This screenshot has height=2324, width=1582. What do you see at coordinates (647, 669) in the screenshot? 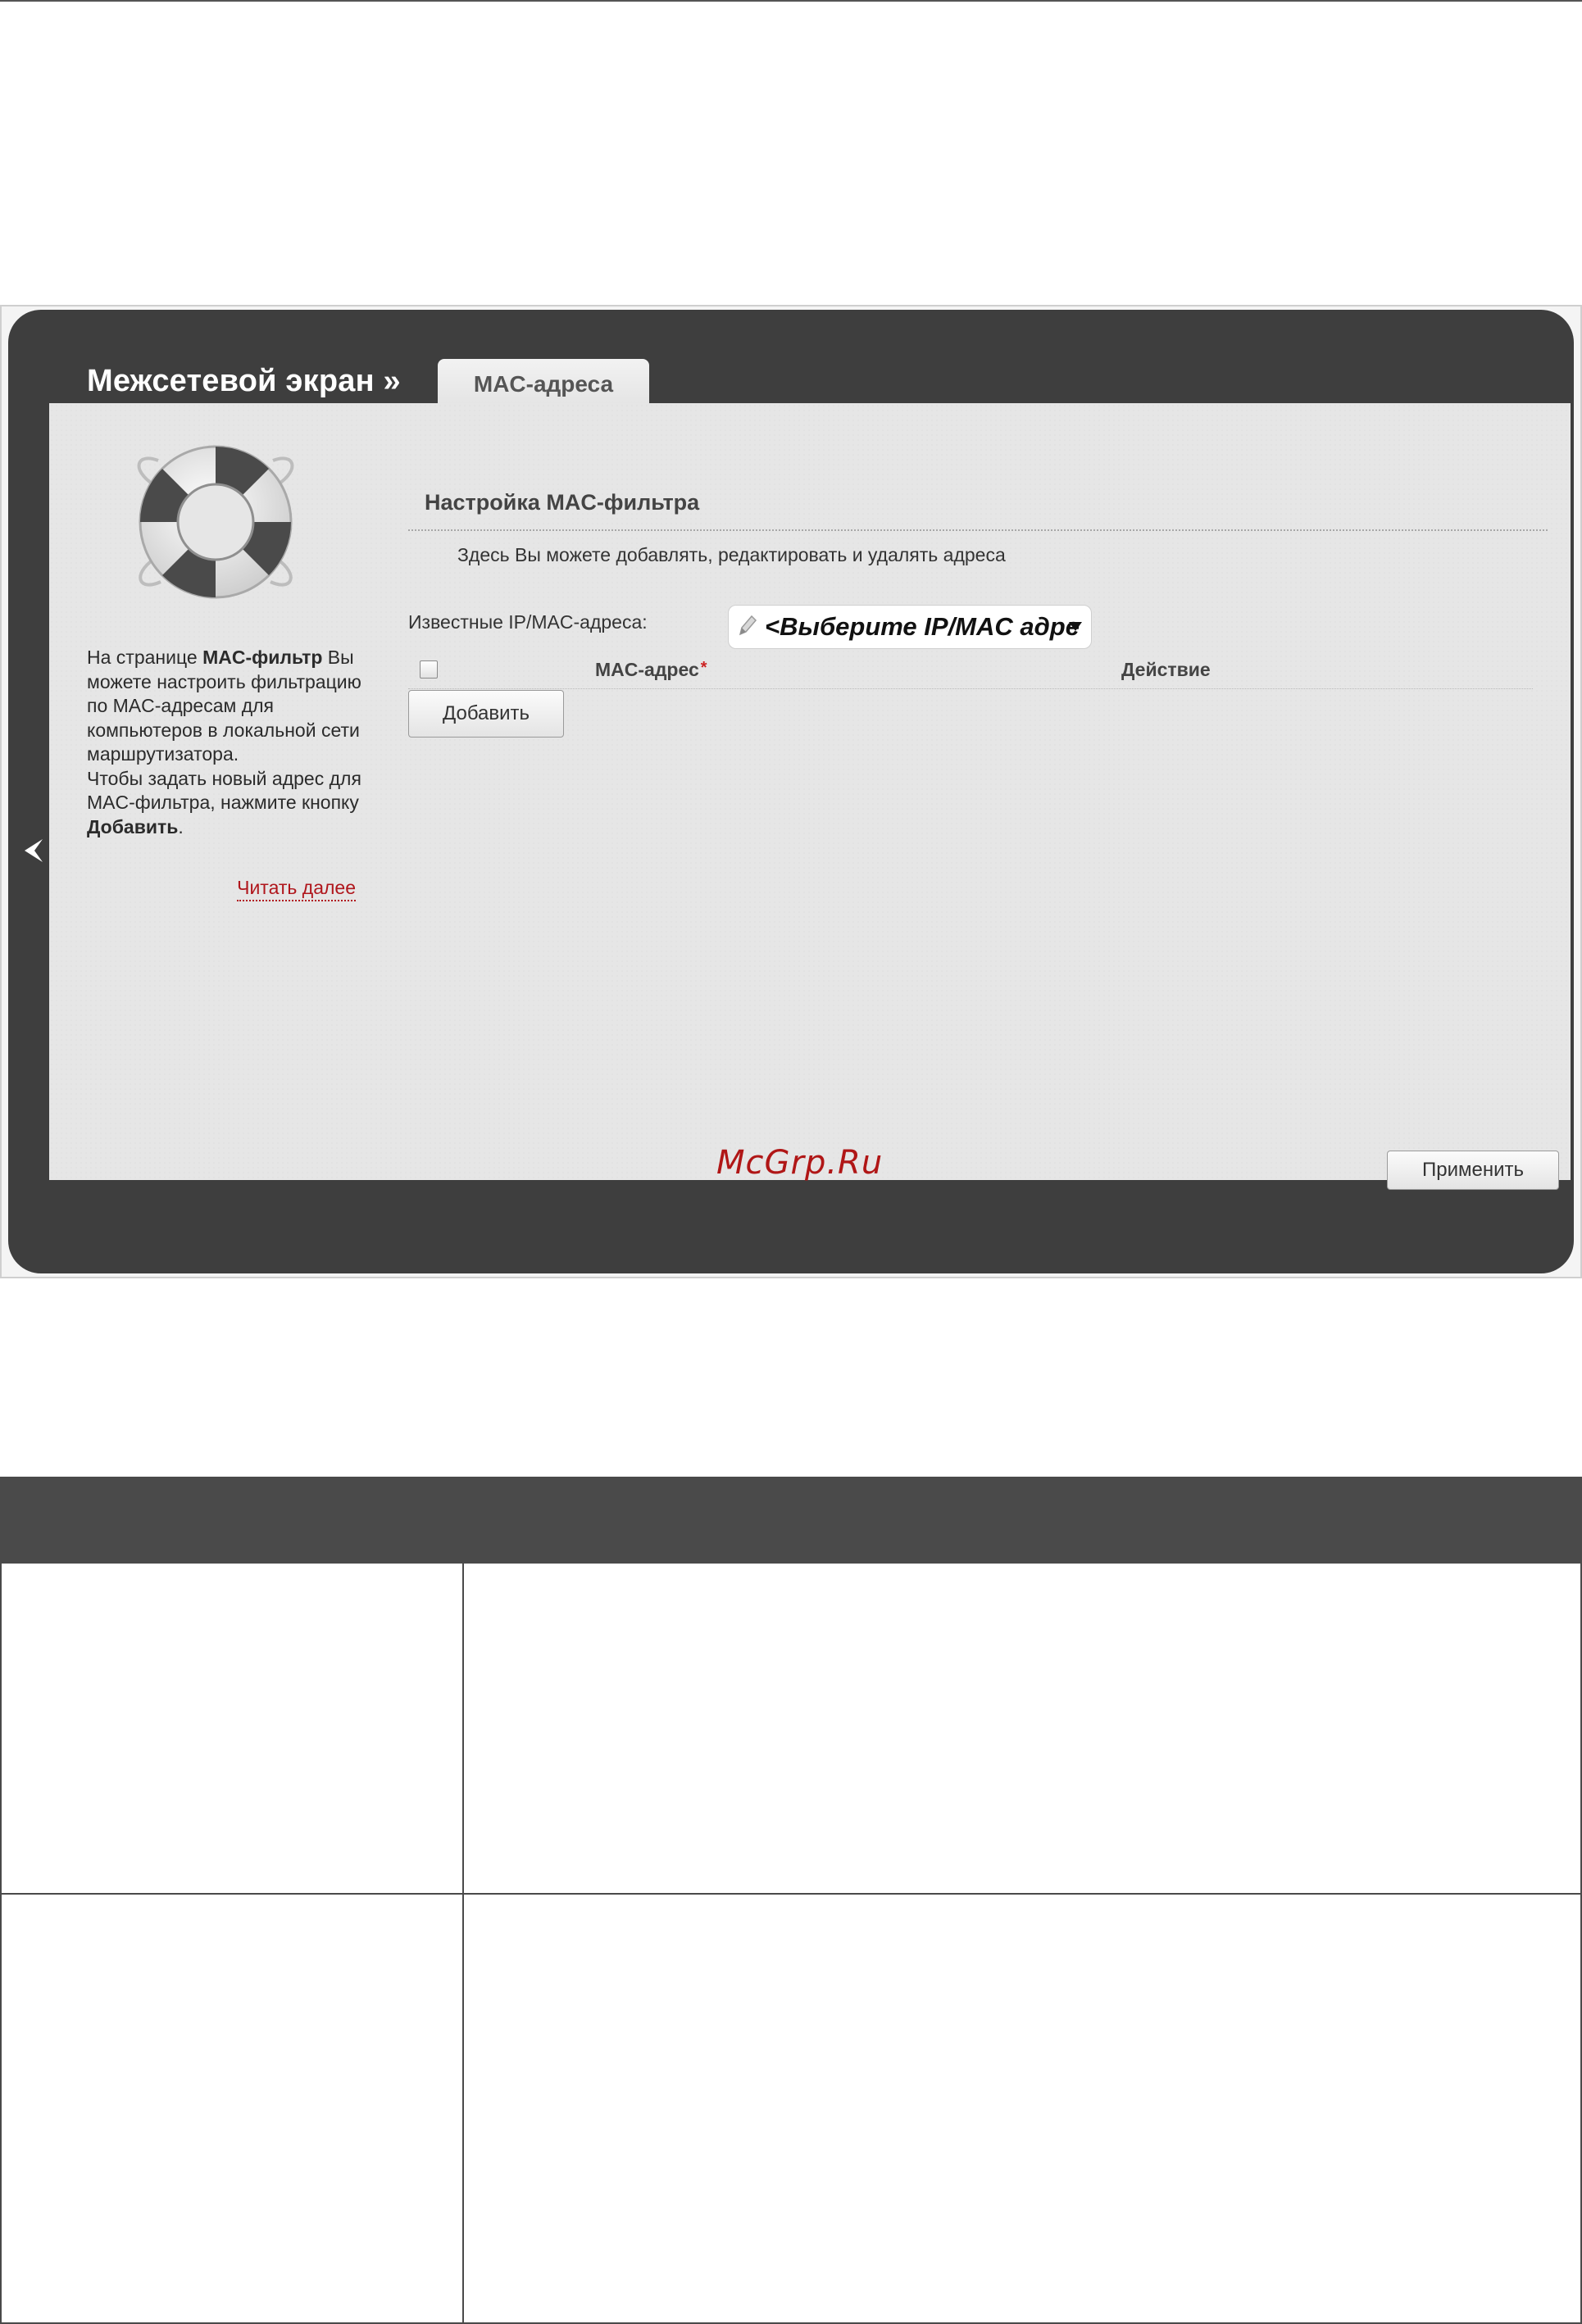
I see `column-header-mac-label: MAC-адрес` at bounding box center [647, 669].